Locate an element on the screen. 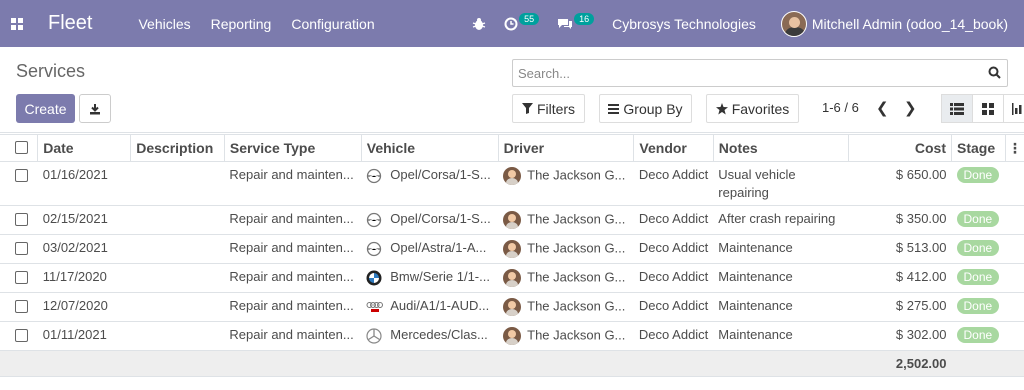 Image resolution: width=1024 pixels, height=390 pixels. list-view-button is located at coordinates (957, 108).